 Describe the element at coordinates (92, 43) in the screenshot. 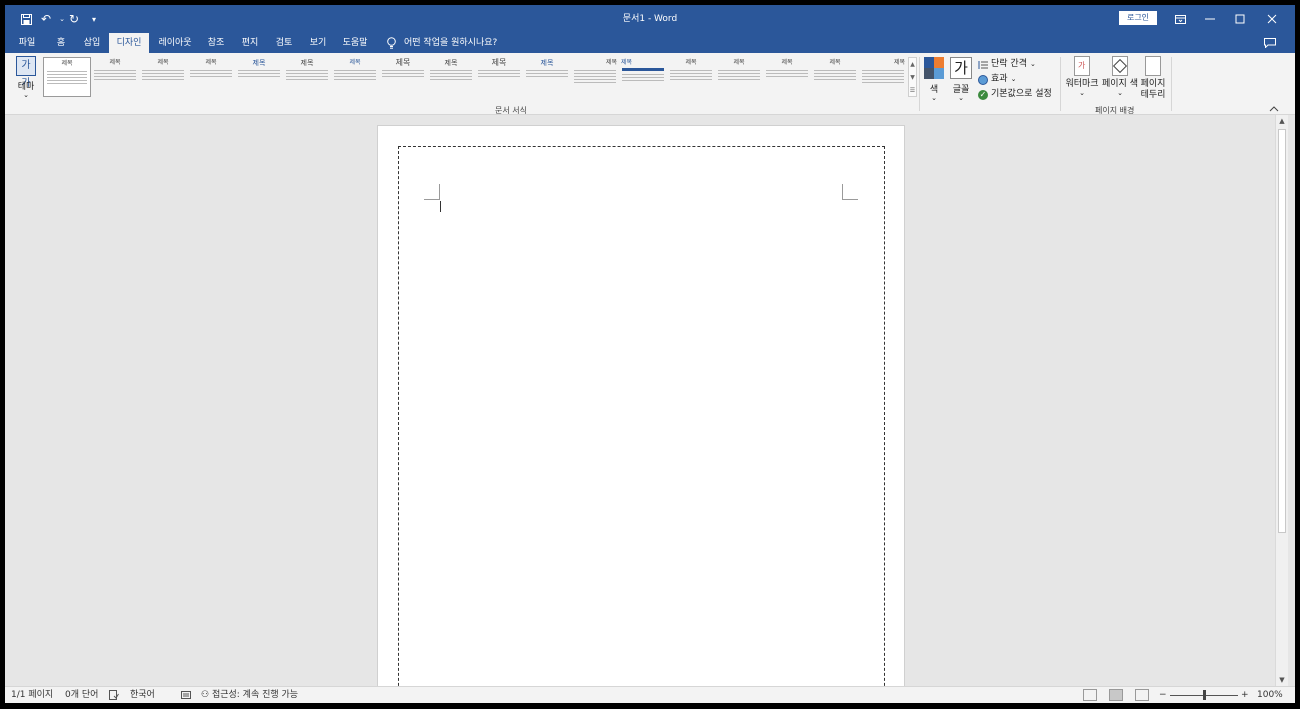

I see `tab-insert: 삽입` at that location.